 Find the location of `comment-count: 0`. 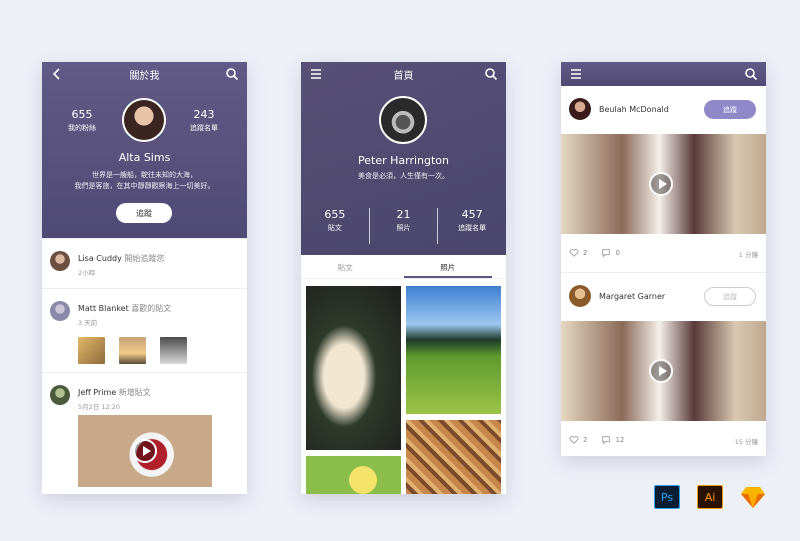

comment-count: 0 is located at coordinates (617, 253).